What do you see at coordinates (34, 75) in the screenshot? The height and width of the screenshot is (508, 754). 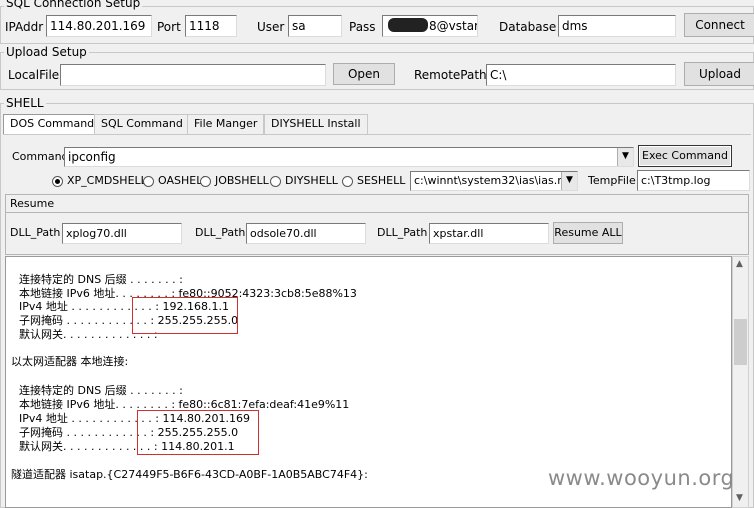 I see `localfile-label: LocalFile` at bounding box center [34, 75].